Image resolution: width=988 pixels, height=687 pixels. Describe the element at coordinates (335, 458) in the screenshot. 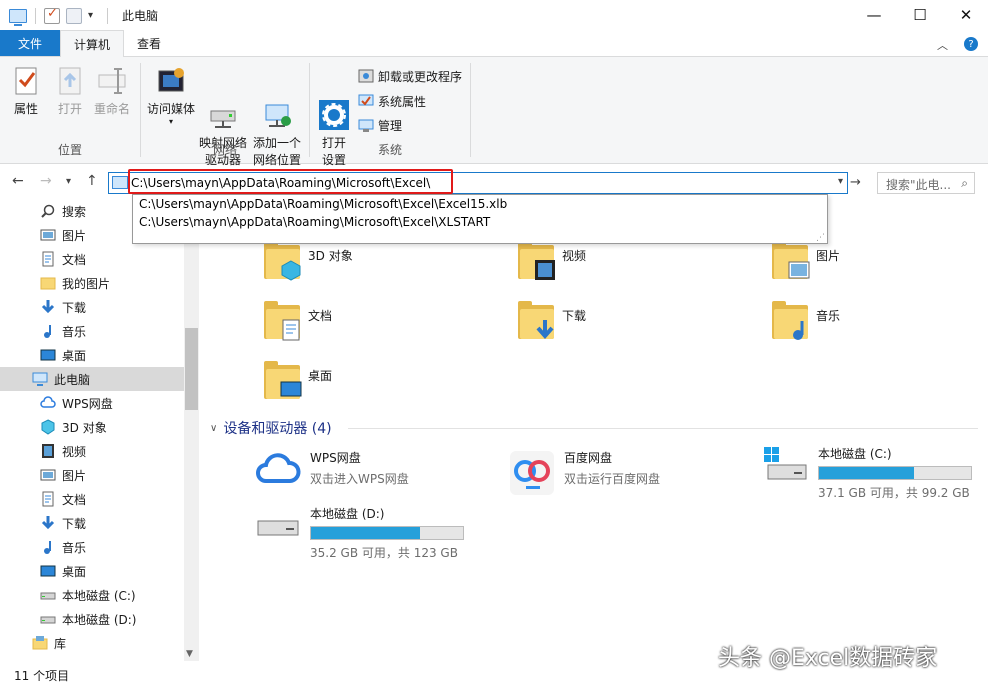

I see `drive-name: WPS网盘` at that location.